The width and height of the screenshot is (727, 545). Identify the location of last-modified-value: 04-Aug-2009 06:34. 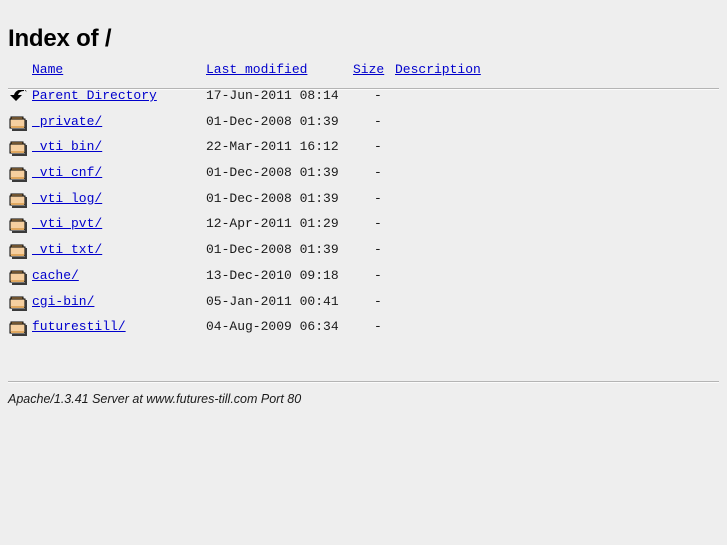
(272, 327).